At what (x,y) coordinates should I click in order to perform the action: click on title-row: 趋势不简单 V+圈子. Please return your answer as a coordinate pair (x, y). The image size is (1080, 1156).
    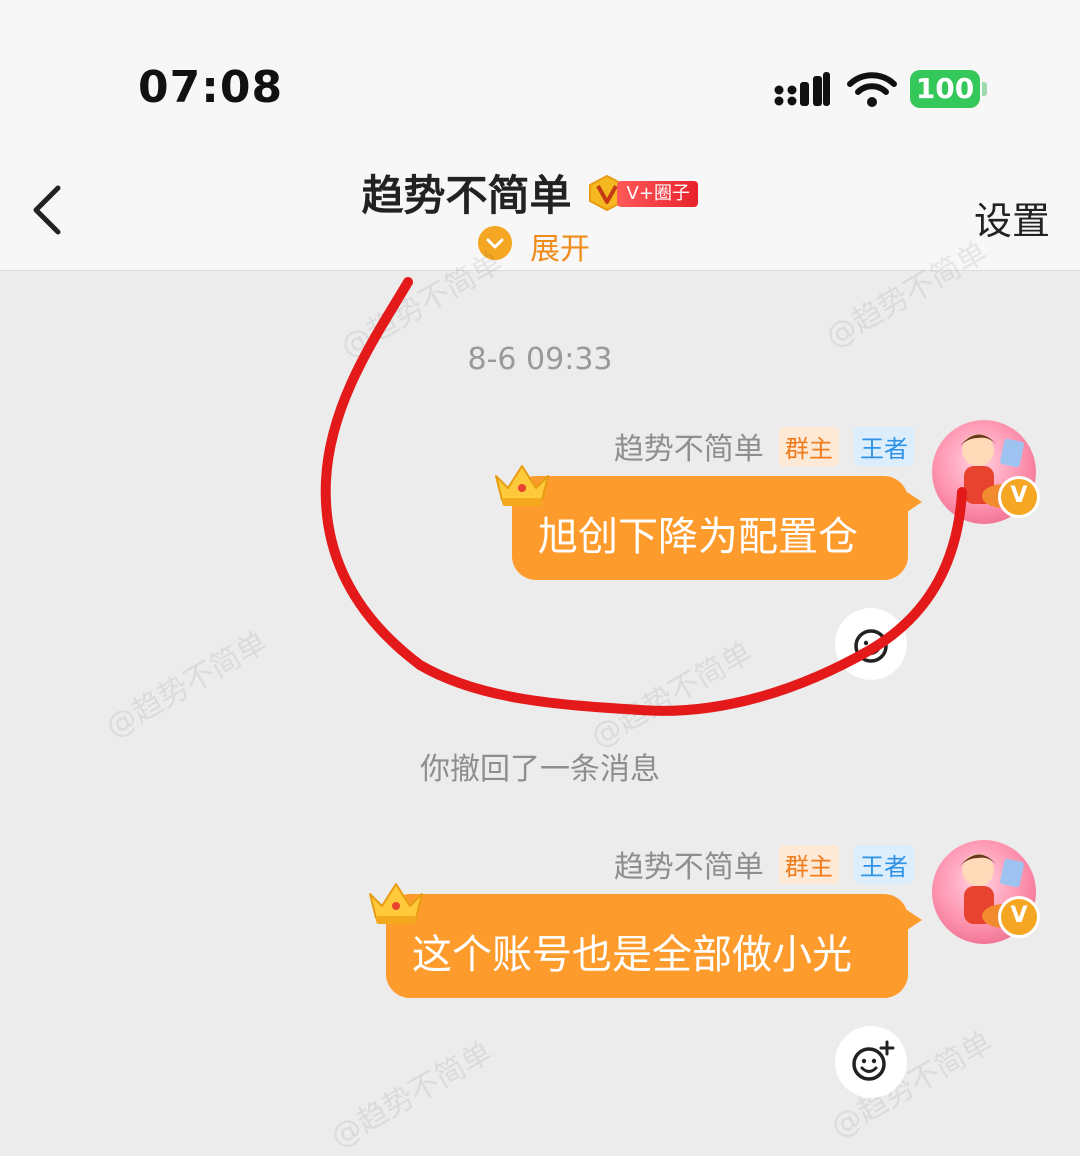
    Looking at the image, I should click on (540, 192).